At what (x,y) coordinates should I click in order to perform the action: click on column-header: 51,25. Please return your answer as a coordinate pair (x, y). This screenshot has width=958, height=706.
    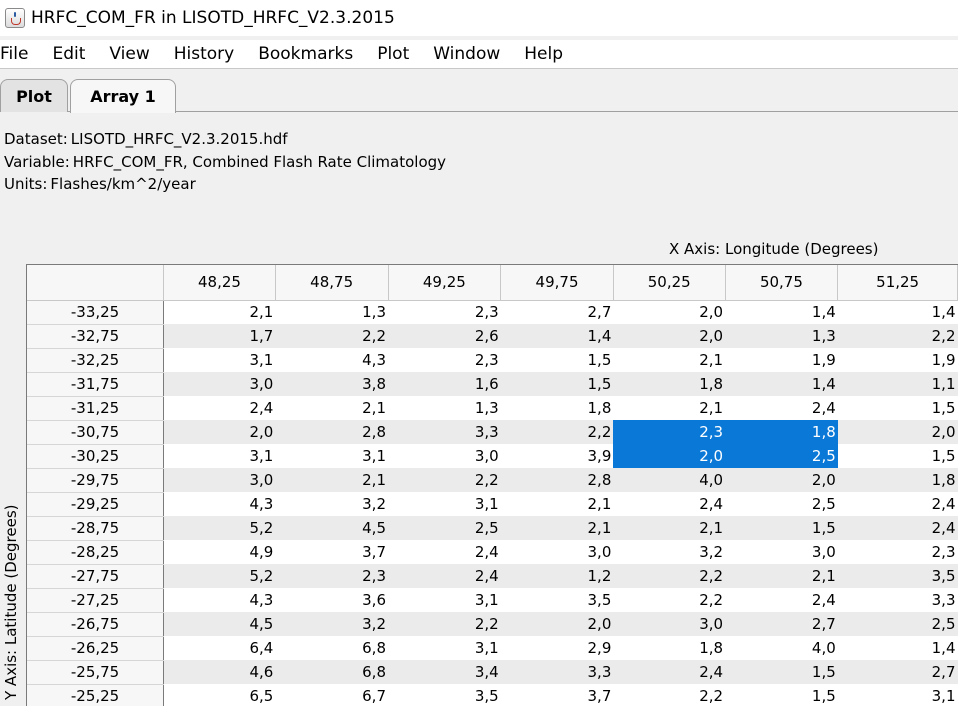
    Looking at the image, I should click on (897, 283).